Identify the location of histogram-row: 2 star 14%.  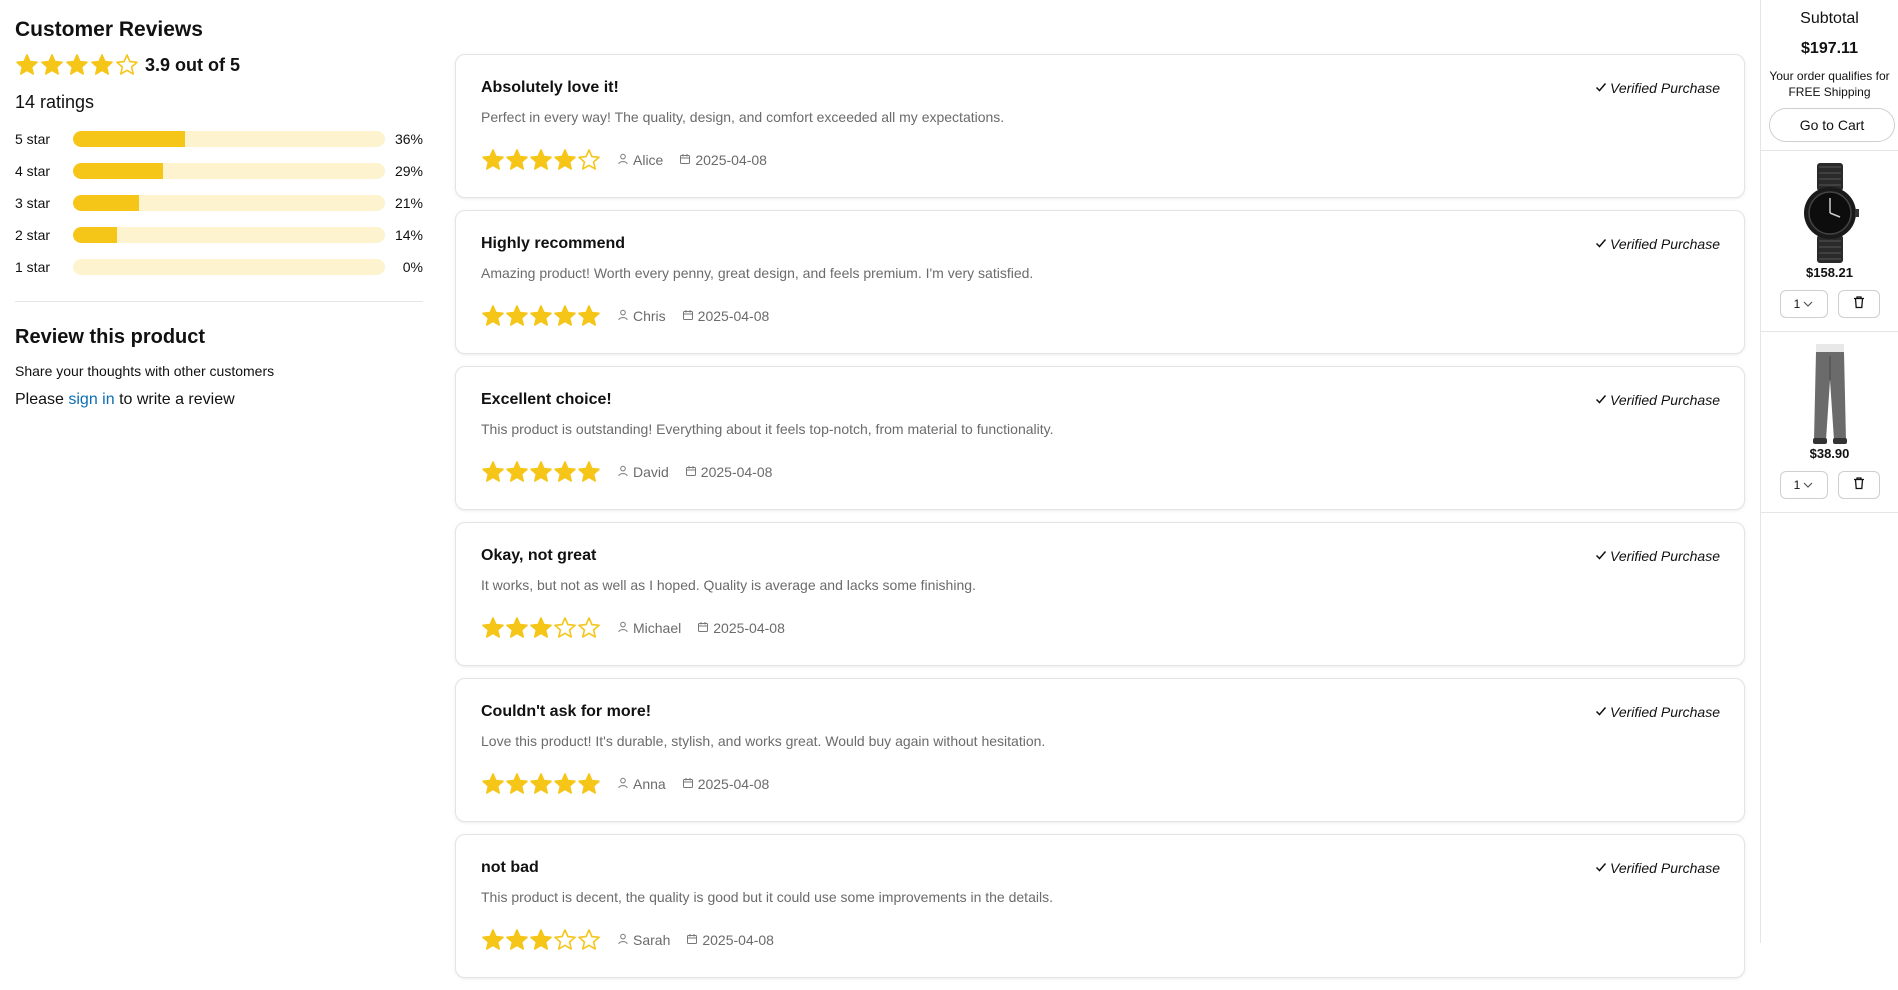
(219, 235).